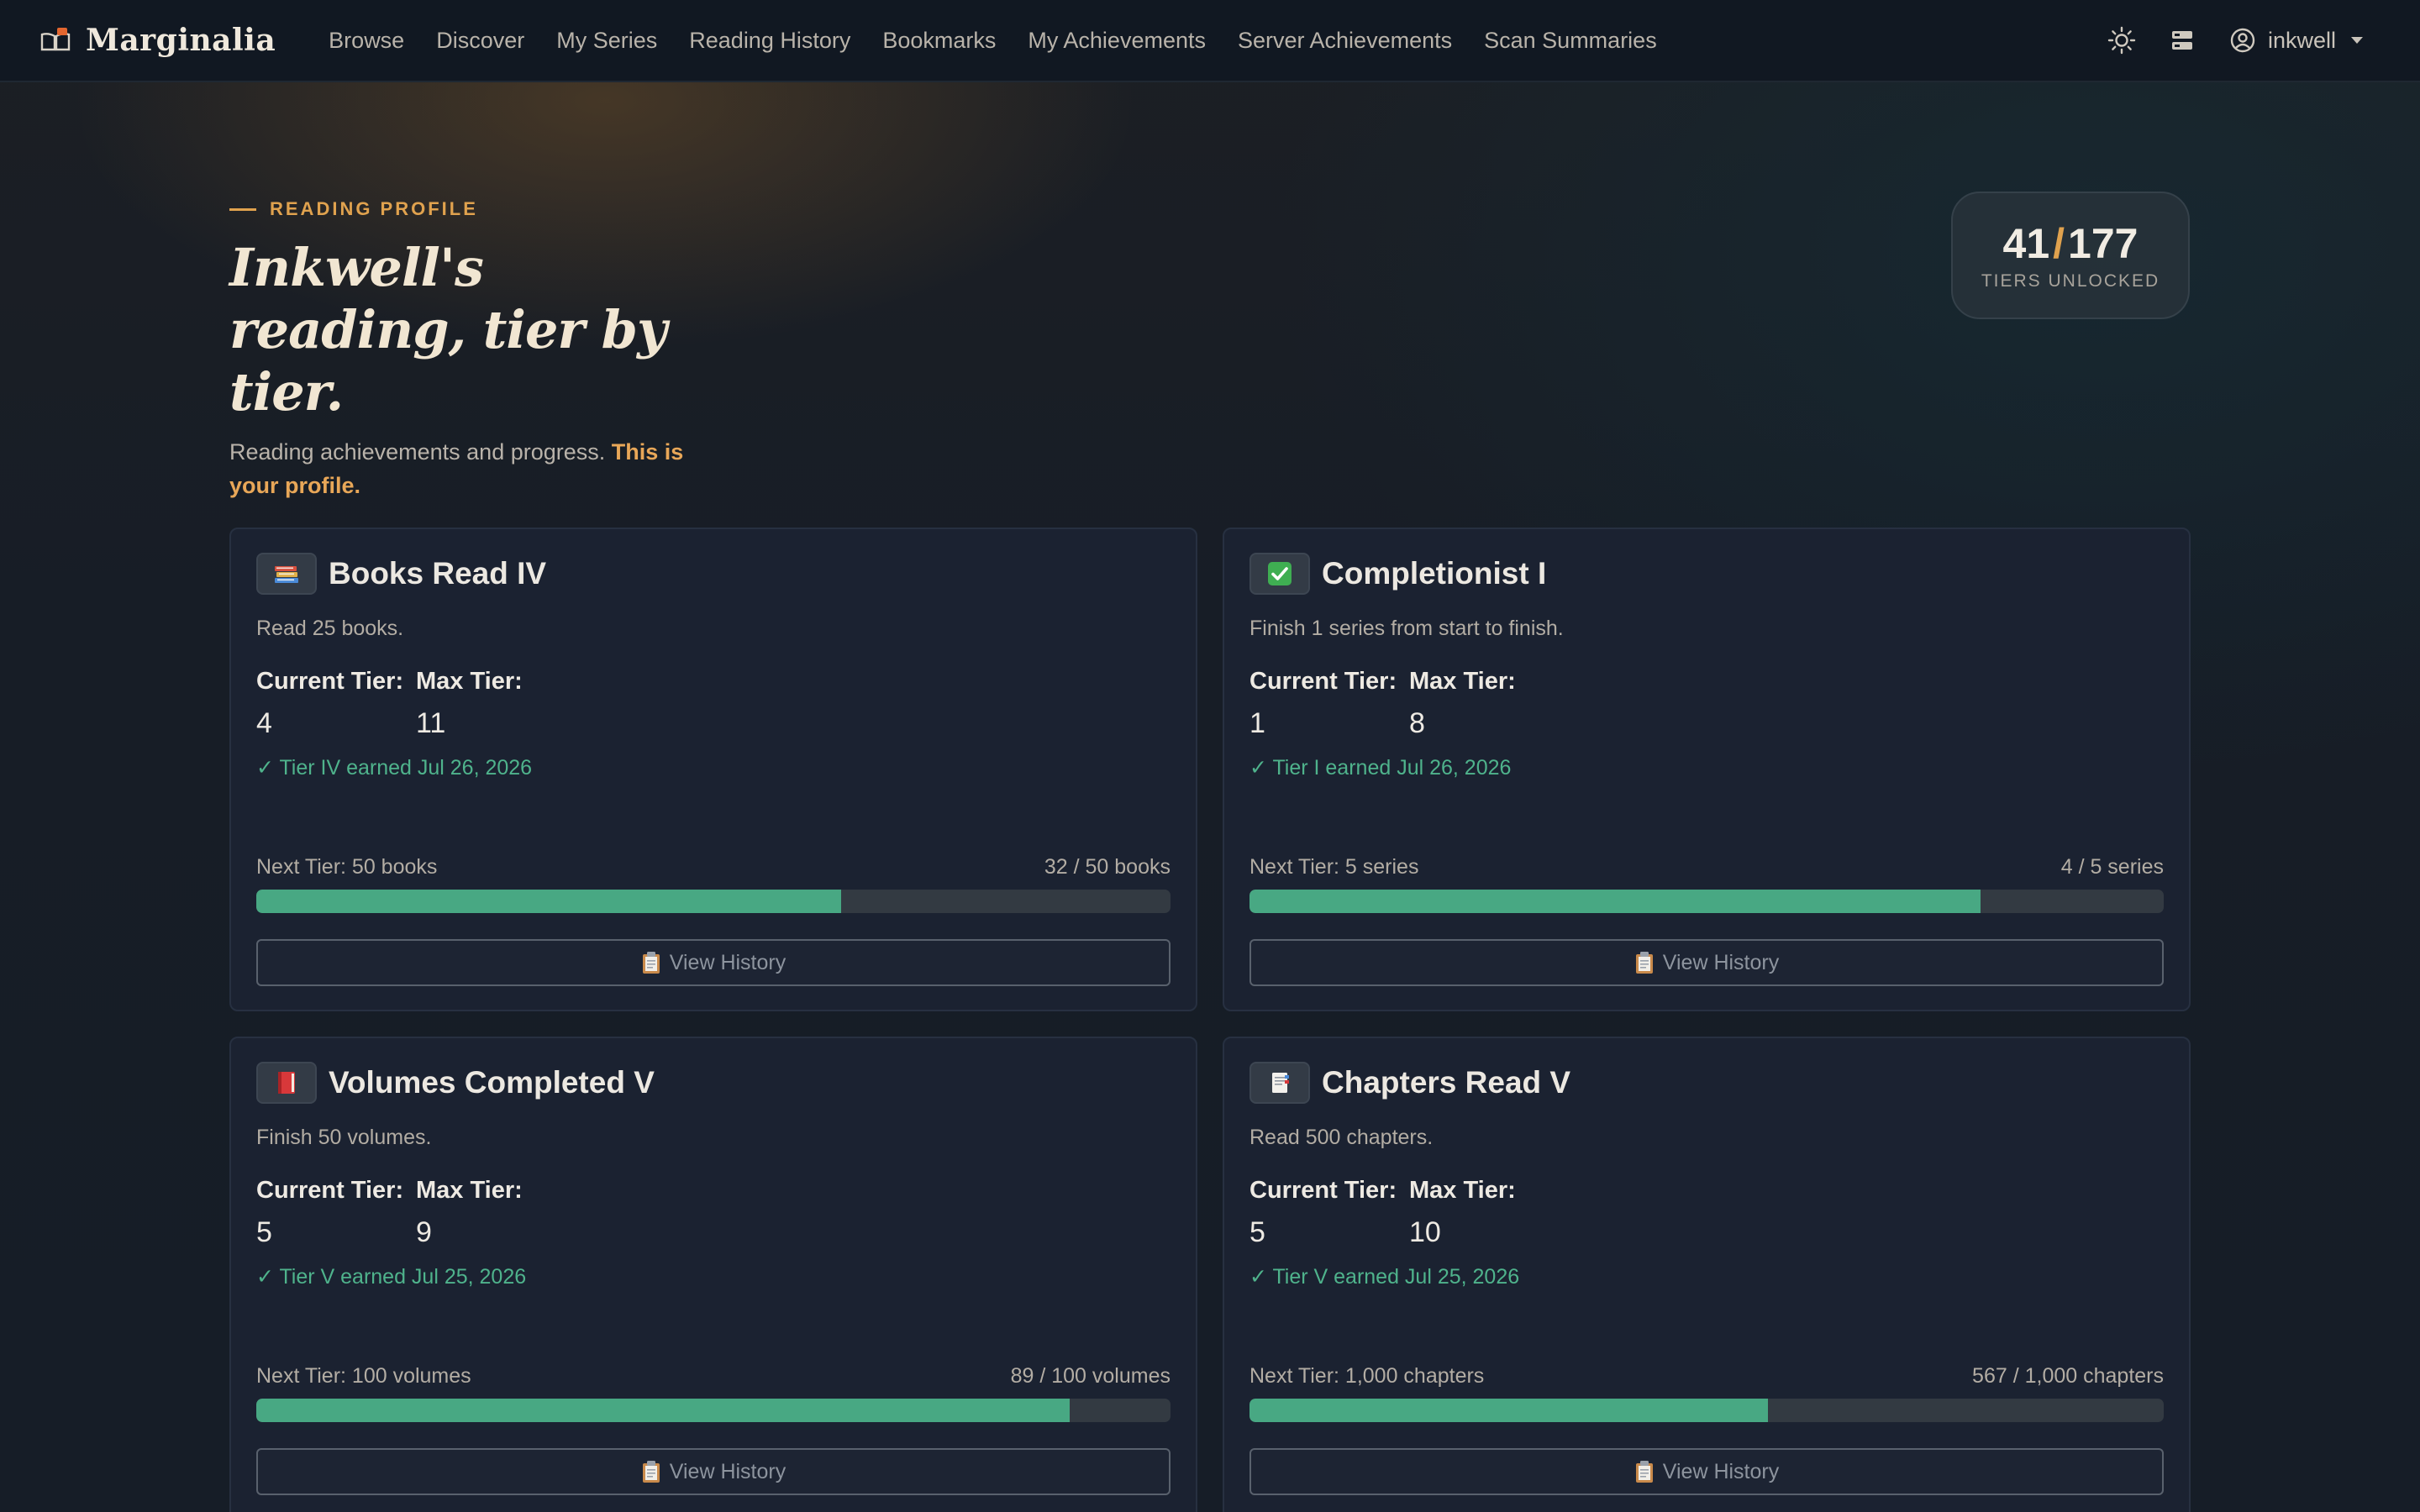 Image resolution: width=2420 pixels, height=1512 pixels. Describe the element at coordinates (713, 704) in the screenshot. I see `tier-row: Current Tier: 4 Max Tier: 11` at that location.